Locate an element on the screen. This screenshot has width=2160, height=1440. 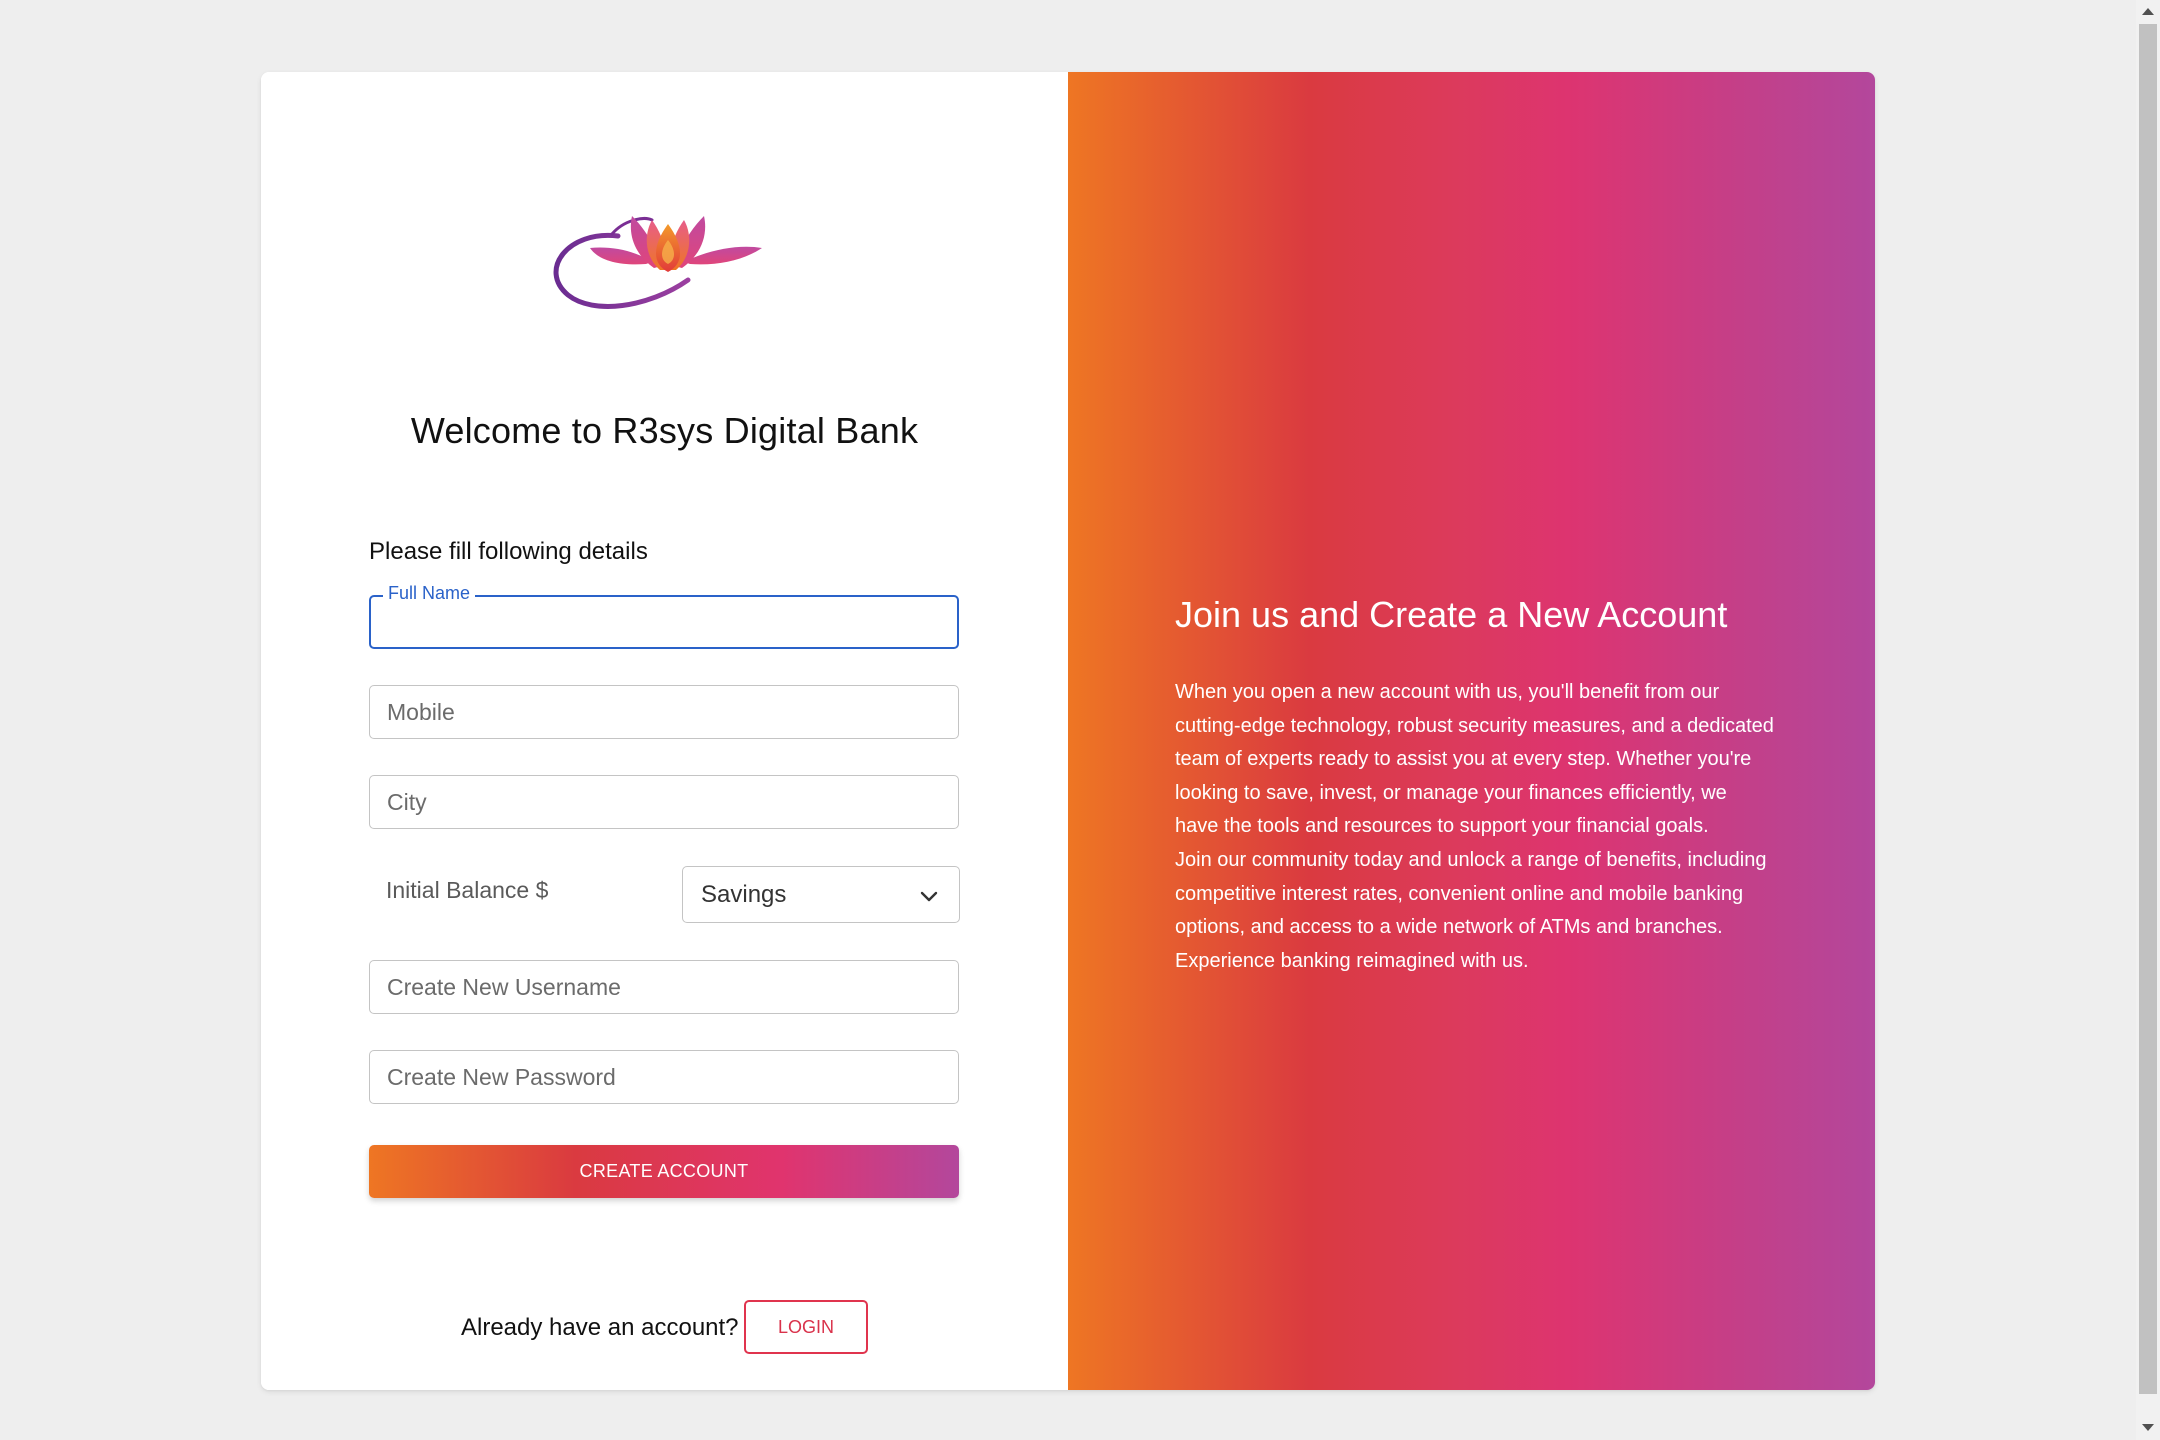
already-have-account-text: Already have an account? is located at coordinates (600, 1327).